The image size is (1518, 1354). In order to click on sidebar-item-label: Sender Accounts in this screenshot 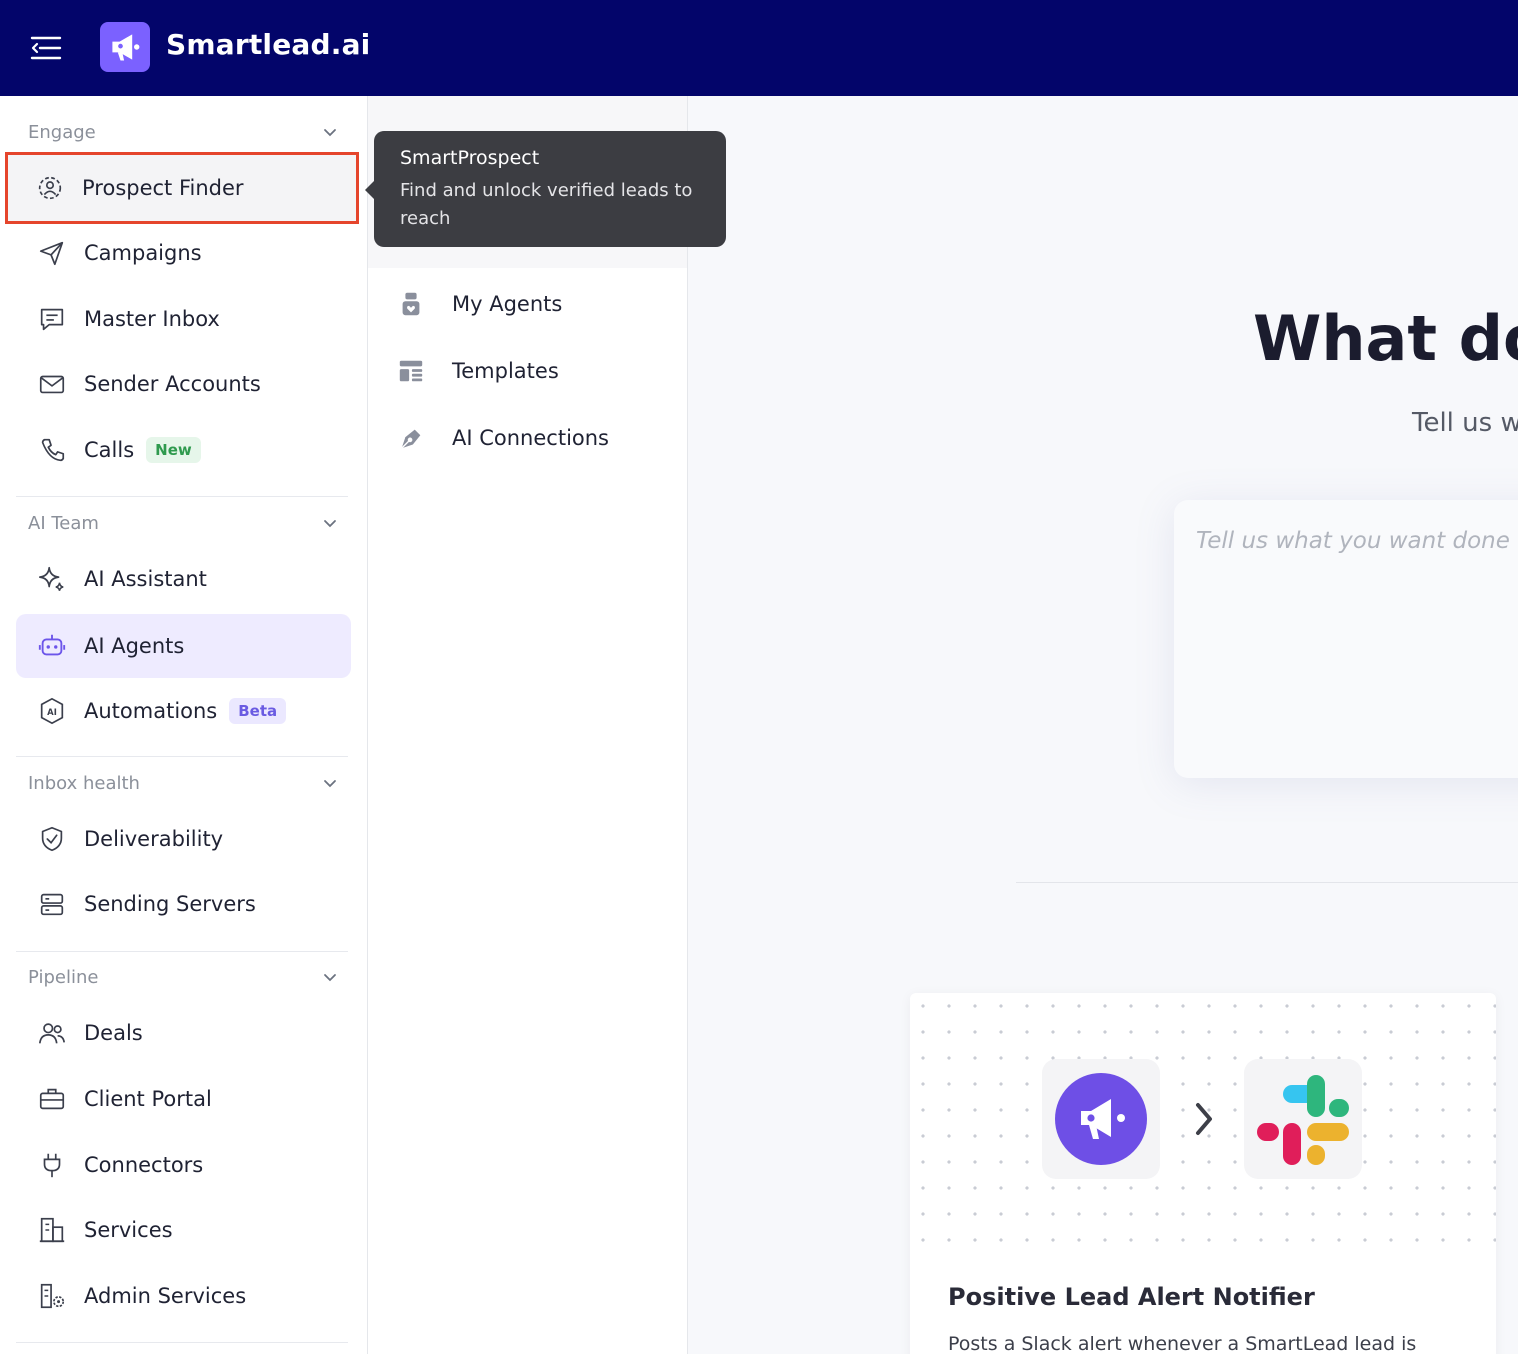, I will do `click(172, 384)`.